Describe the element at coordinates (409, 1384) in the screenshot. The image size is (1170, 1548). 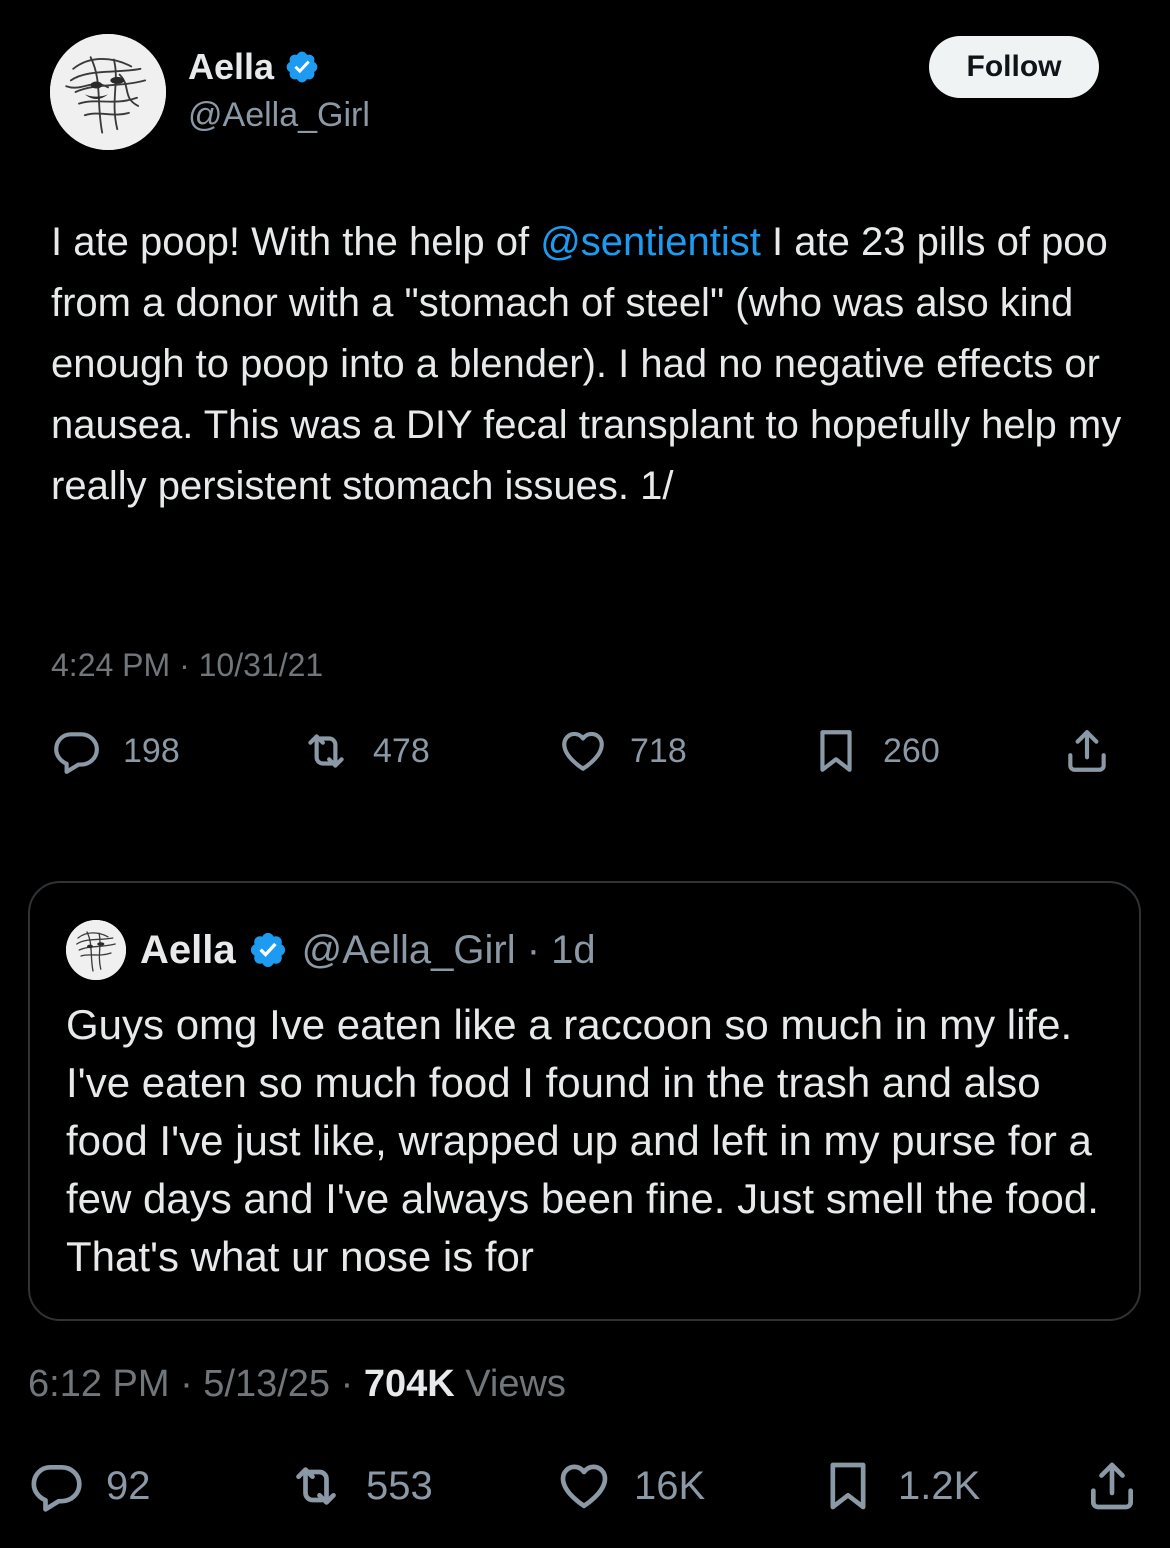
I see `views-count: 704K` at that location.